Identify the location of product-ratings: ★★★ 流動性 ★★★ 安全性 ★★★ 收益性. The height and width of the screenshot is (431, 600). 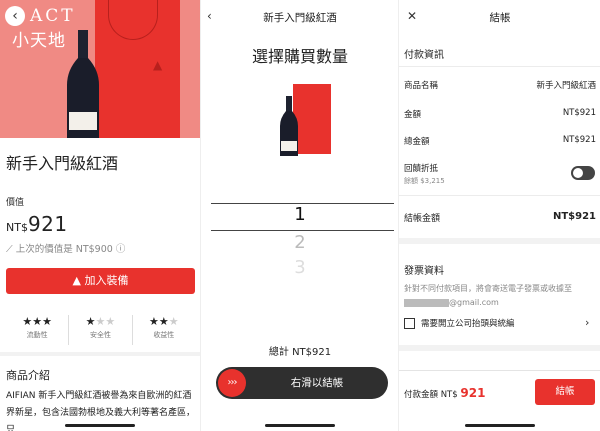
(100, 330).